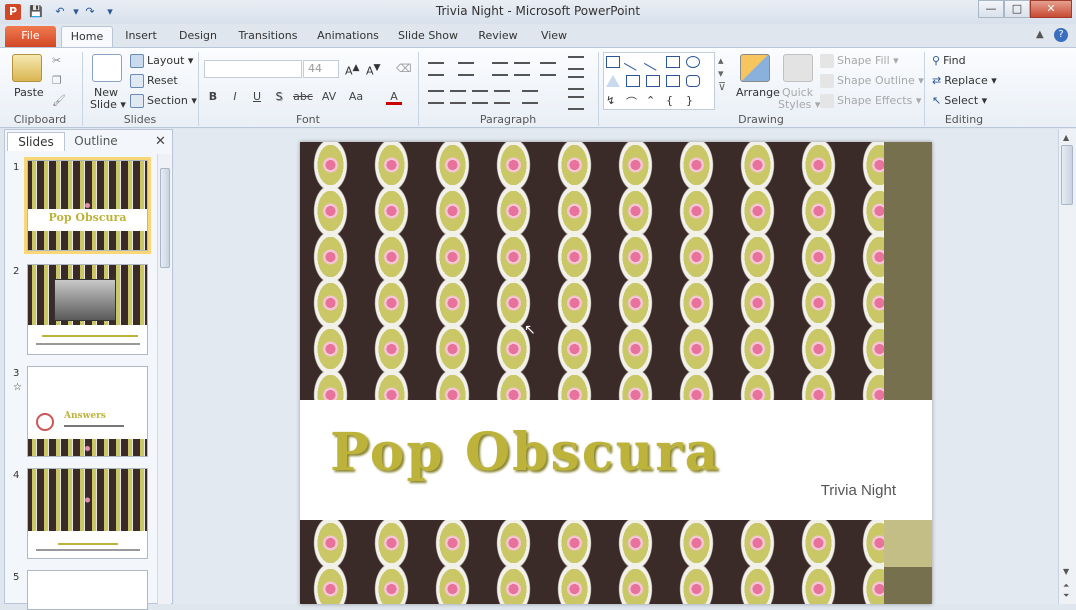 The image size is (1076, 610). Describe the element at coordinates (198, 36) in the screenshot. I see `tab-design: Design` at that location.